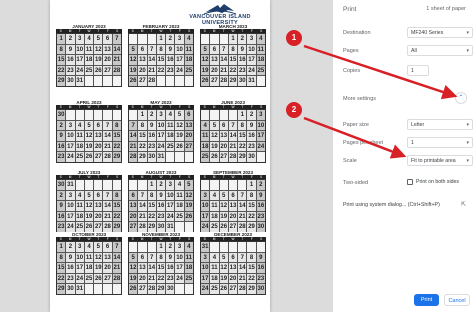 This screenshot has width=474, height=312. What do you see at coordinates (294, 110) in the screenshot?
I see `annotation-marker-2: 2` at bounding box center [294, 110].